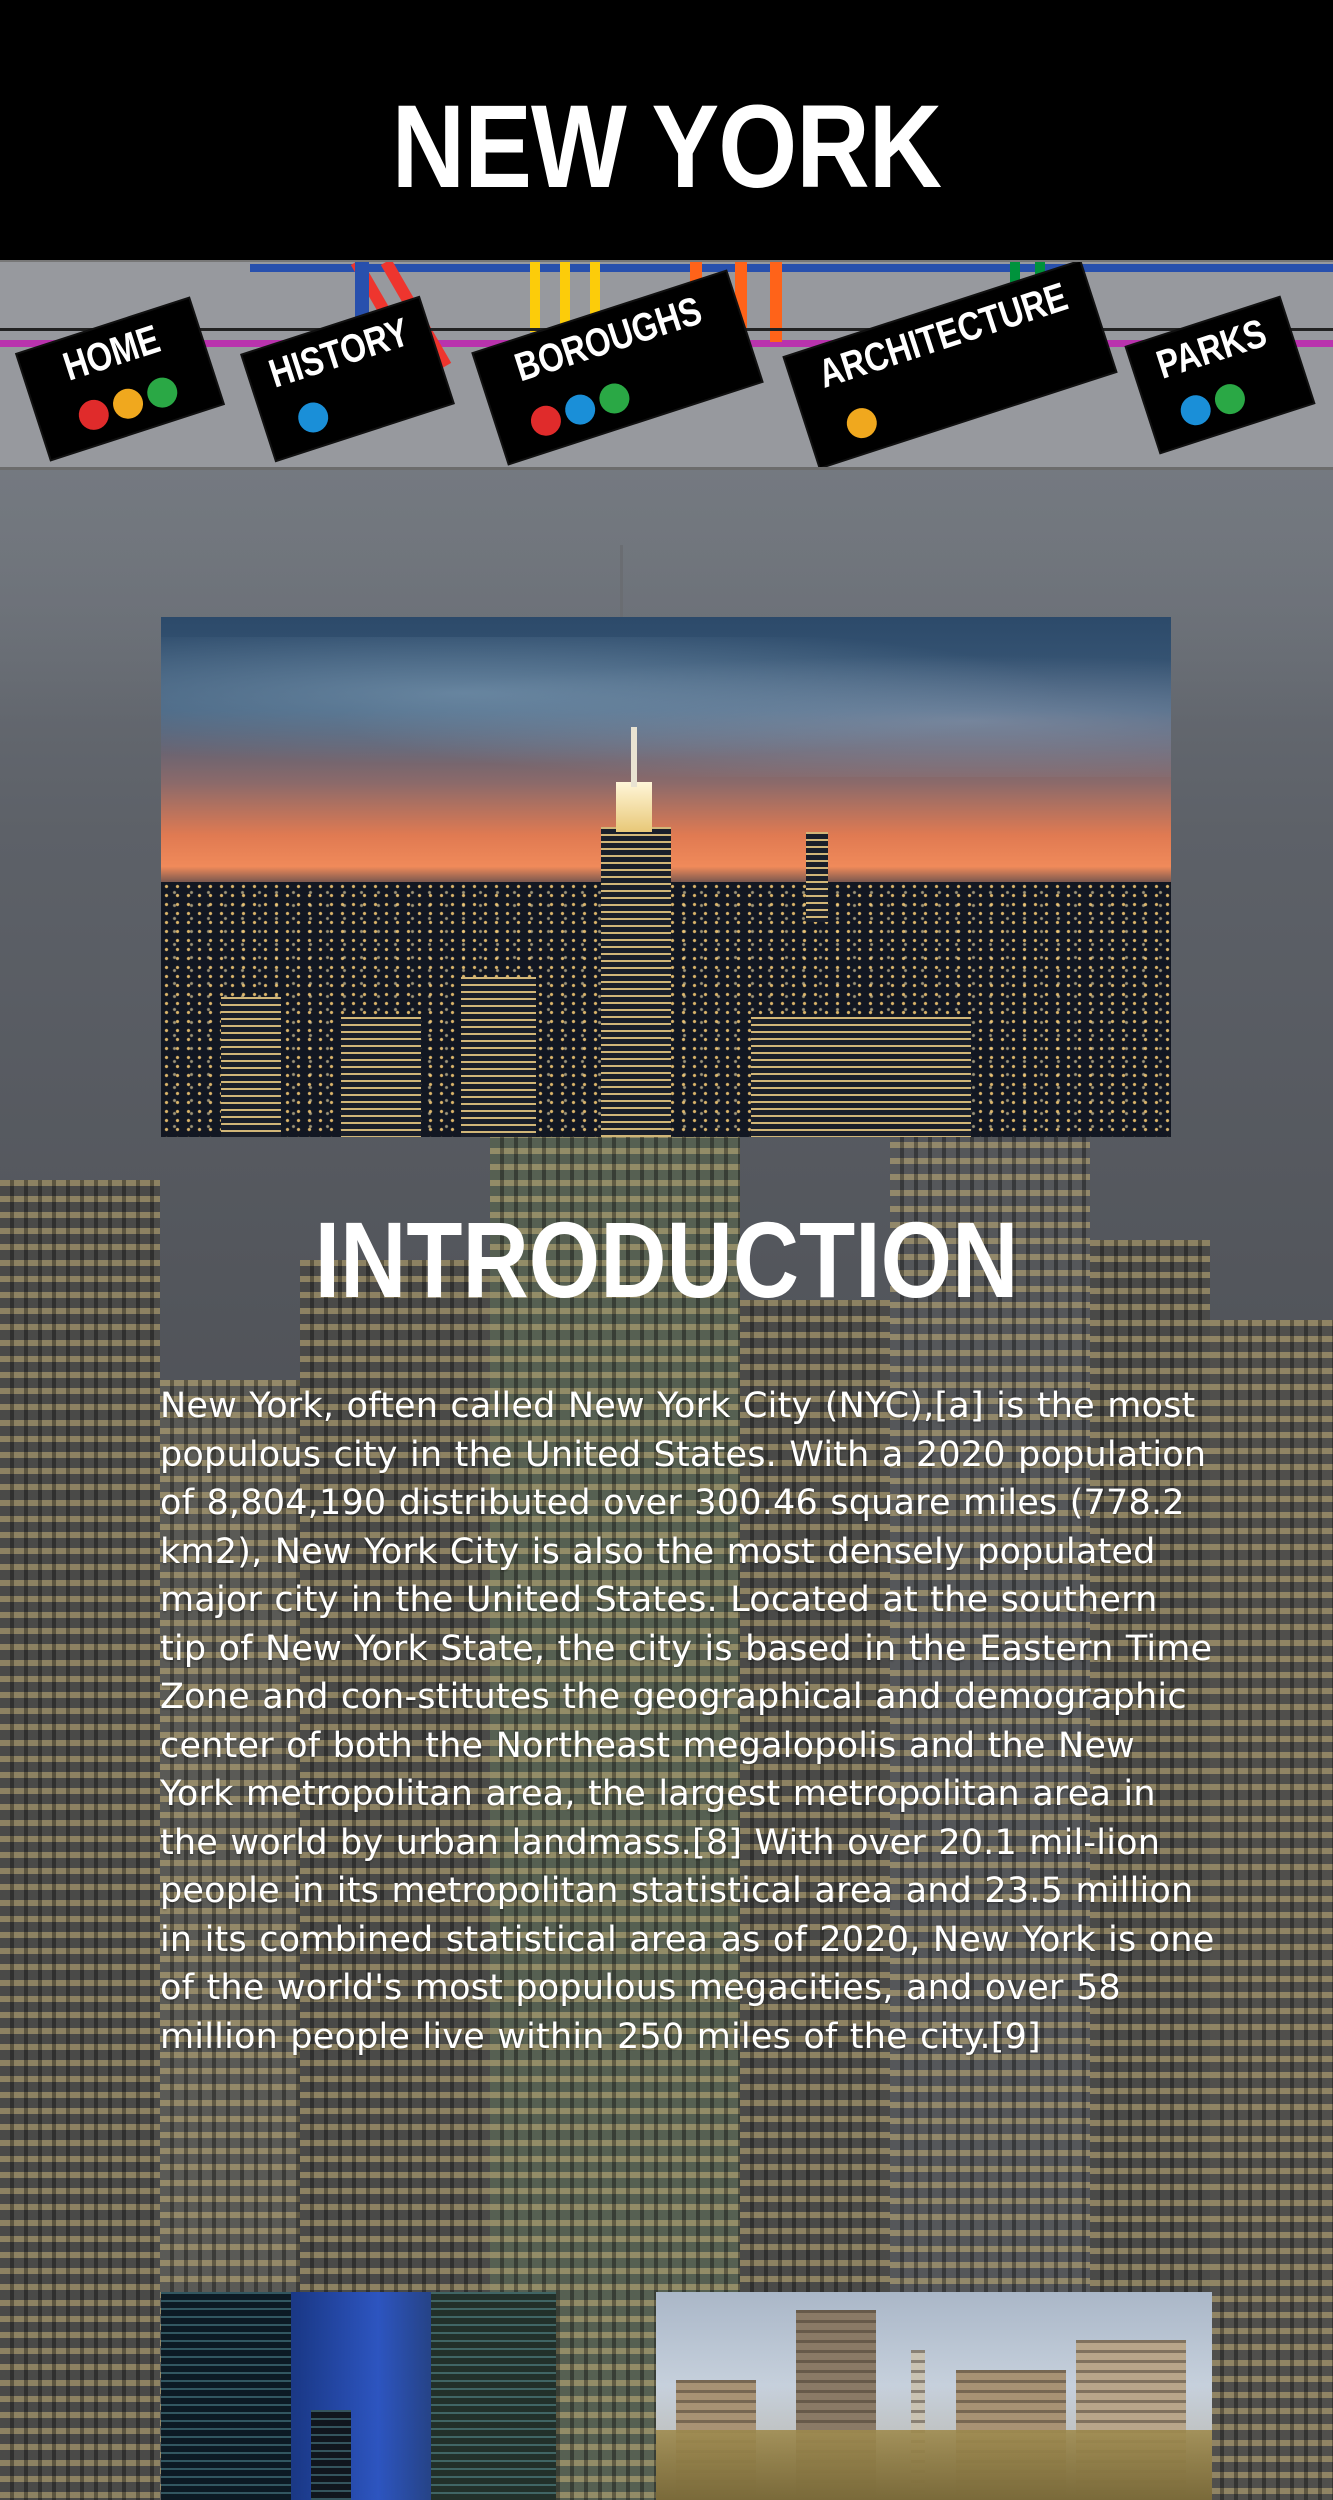 The height and width of the screenshot is (2500, 1333). What do you see at coordinates (666, 707) in the screenshot?
I see `hero-clouds` at bounding box center [666, 707].